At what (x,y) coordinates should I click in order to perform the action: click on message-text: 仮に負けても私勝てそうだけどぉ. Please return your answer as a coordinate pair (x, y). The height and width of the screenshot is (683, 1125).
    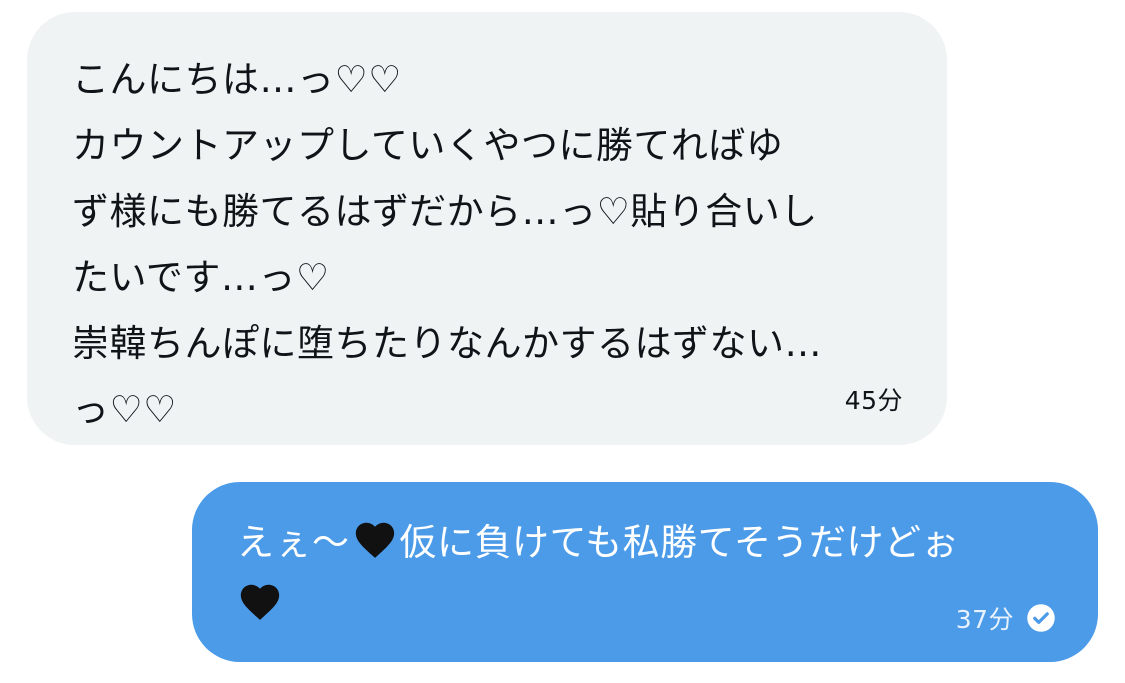
    Looking at the image, I should click on (679, 542).